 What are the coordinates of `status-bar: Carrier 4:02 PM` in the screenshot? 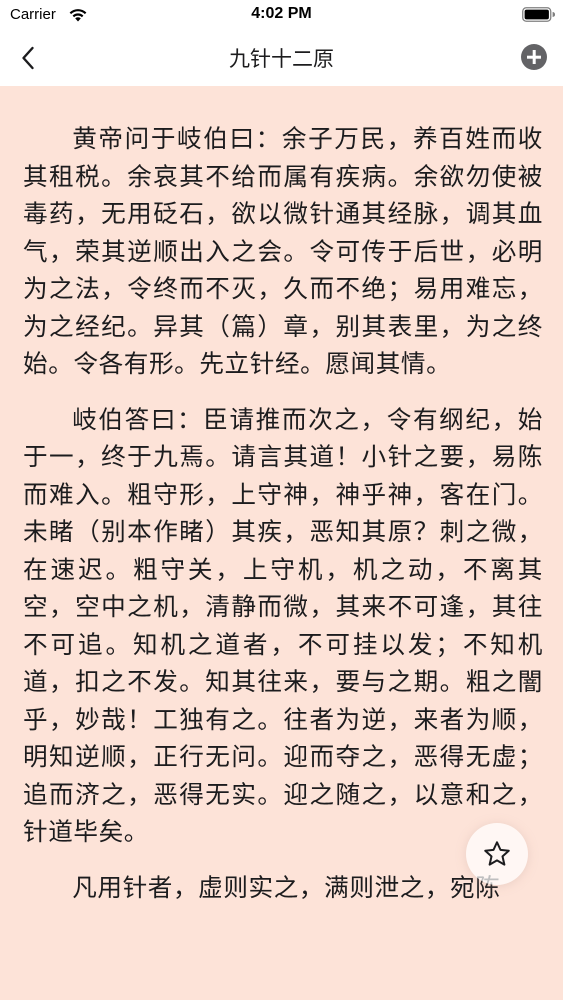 It's located at (281, 15).